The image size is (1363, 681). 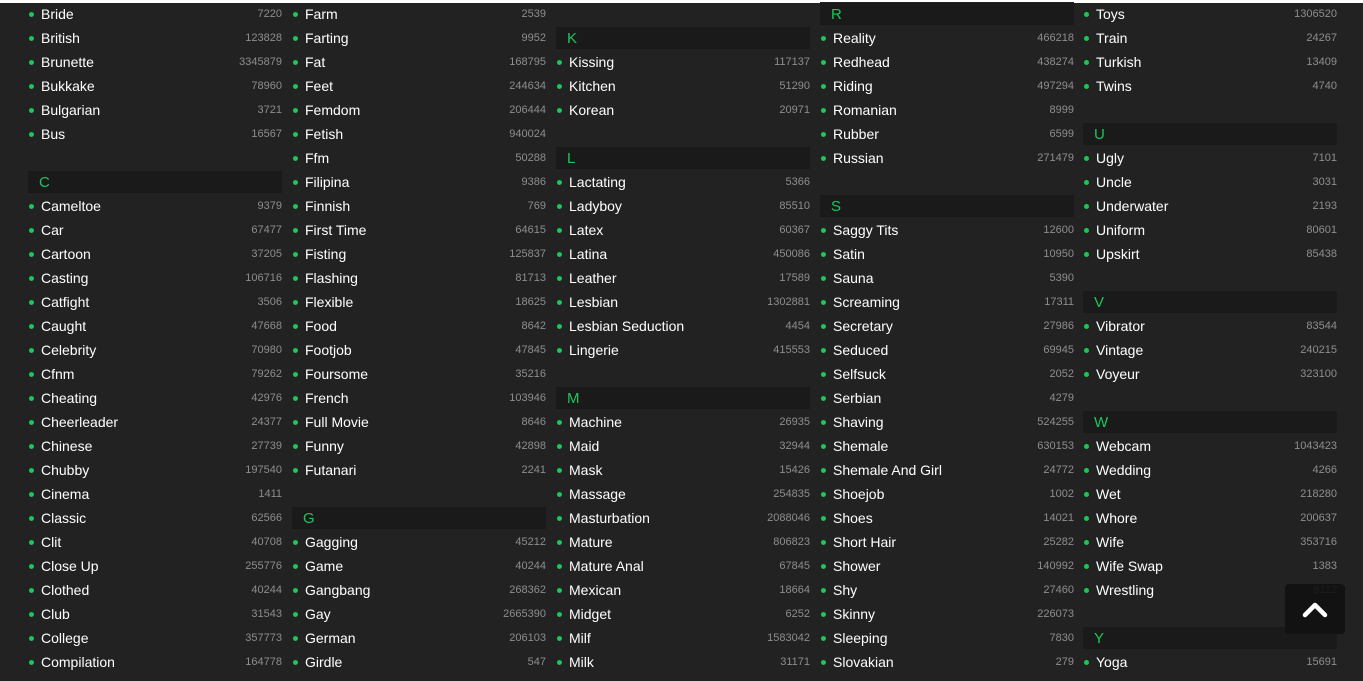 What do you see at coordinates (1210, 206) in the screenshot?
I see `category-link: Underwater 2193` at bounding box center [1210, 206].